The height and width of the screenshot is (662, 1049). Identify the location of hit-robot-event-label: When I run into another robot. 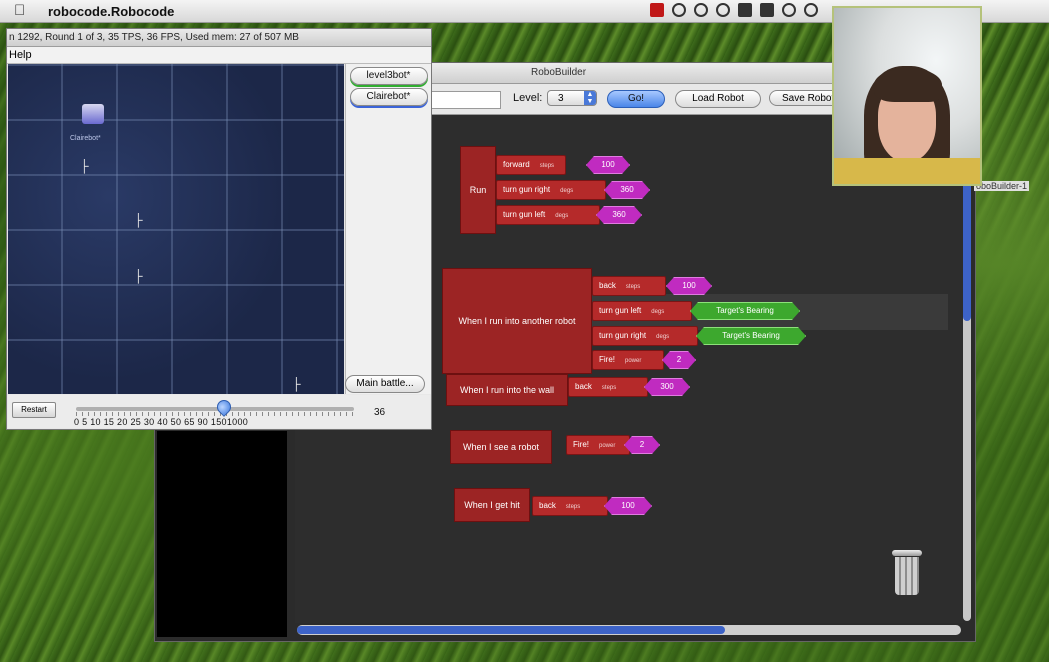
(517, 321).